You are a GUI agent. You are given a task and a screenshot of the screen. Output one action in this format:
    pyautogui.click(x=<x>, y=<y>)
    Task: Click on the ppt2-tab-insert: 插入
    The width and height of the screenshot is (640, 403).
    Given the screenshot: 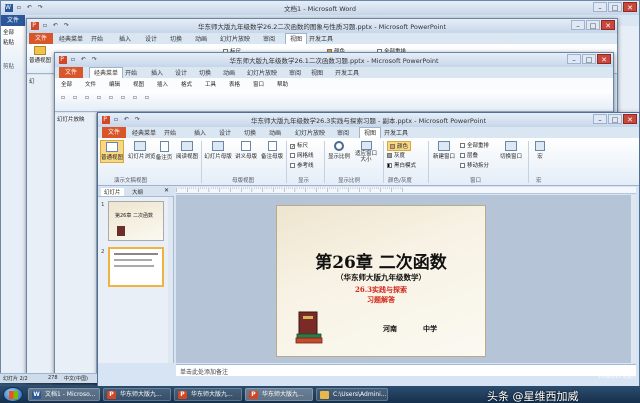 What is the action you would take?
    pyautogui.click(x=157, y=72)
    